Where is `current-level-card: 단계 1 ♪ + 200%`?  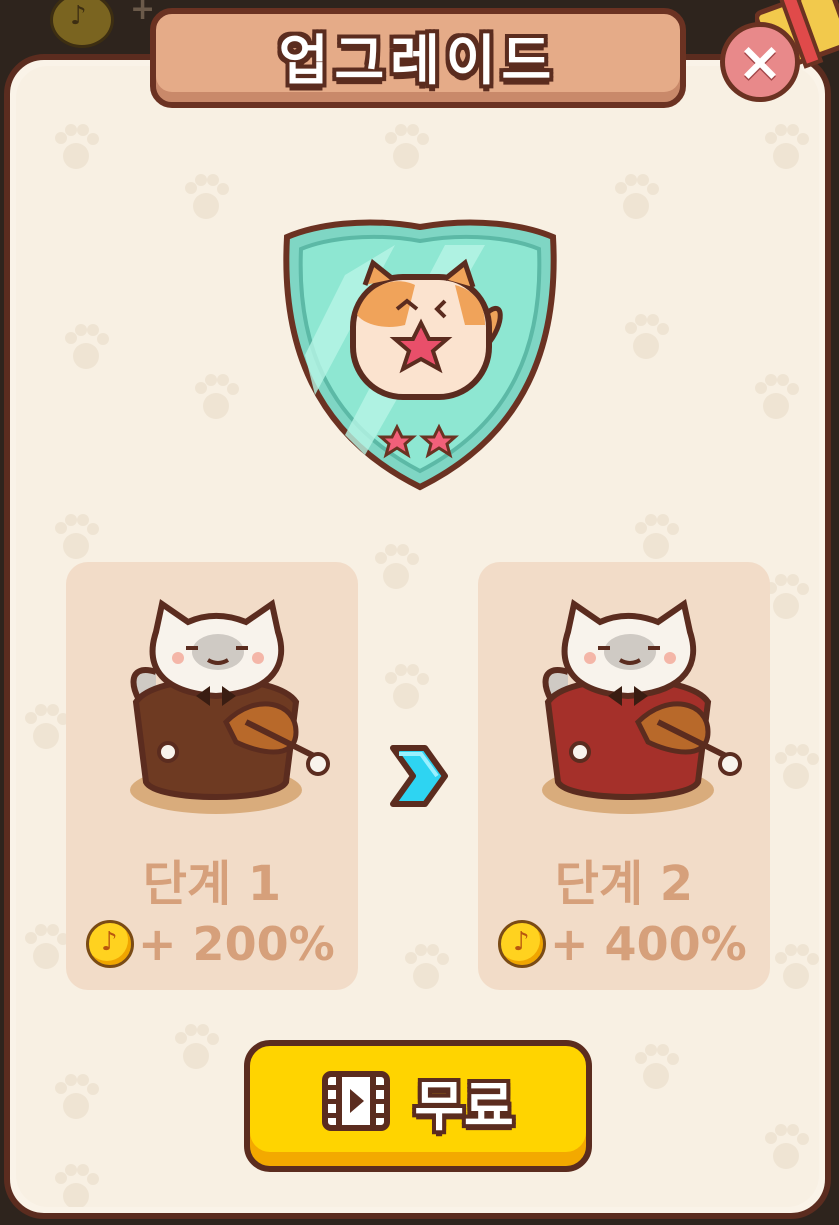
current-level-card: 단계 1 ♪ + 200% is located at coordinates (212, 776).